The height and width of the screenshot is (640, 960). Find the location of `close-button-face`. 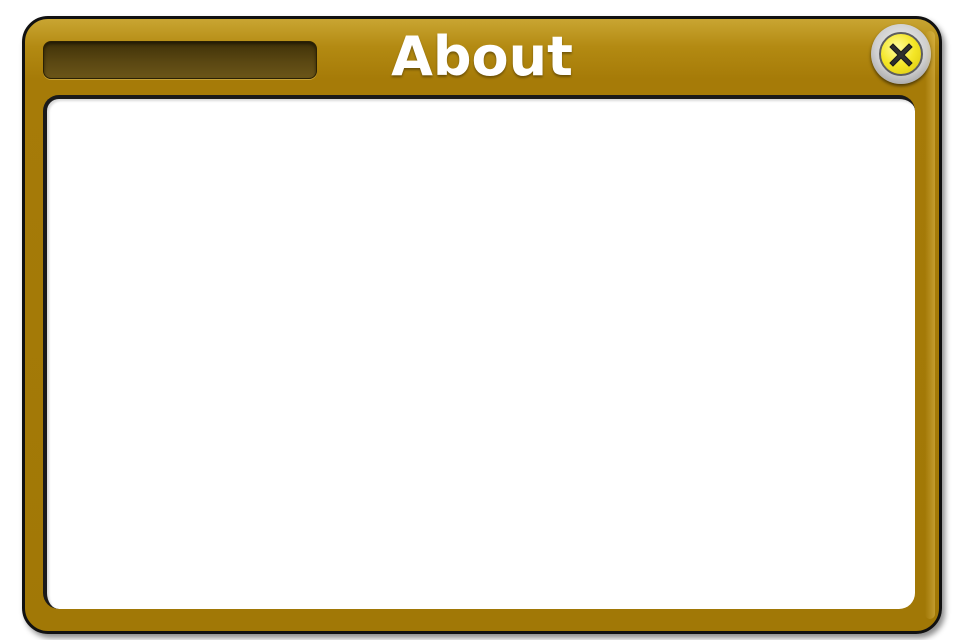

close-button-face is located at coordinates (901, 54).